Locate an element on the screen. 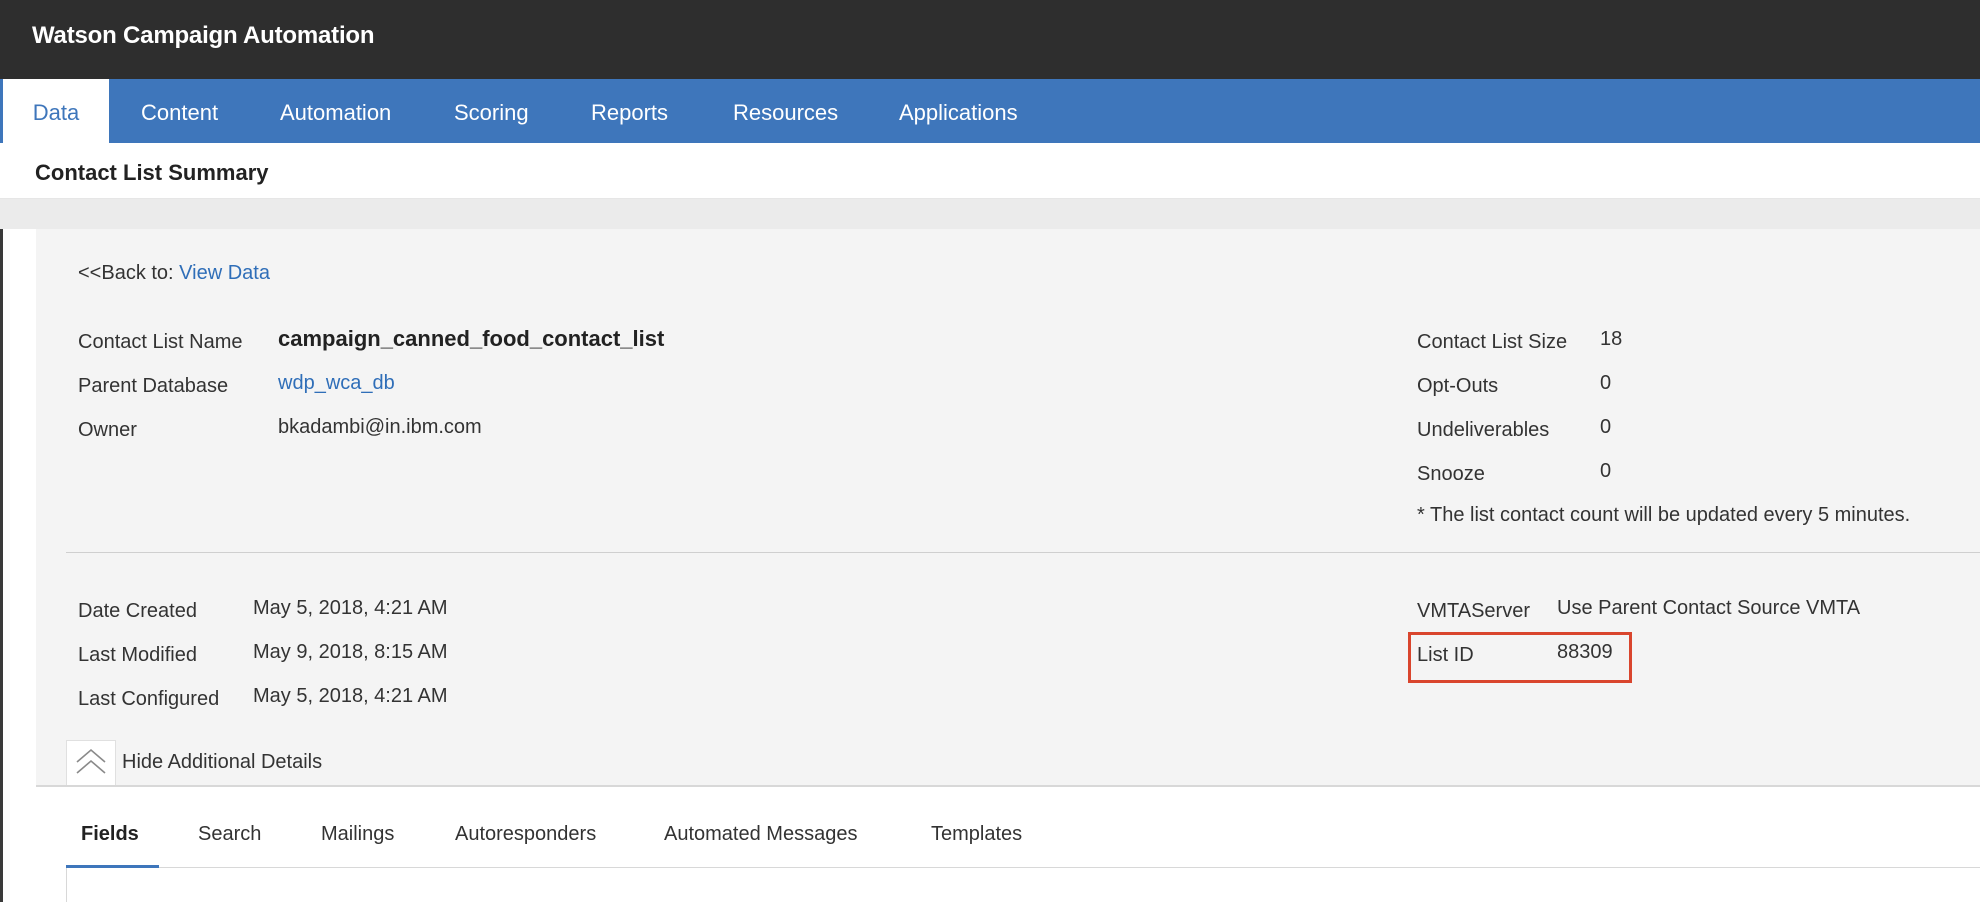 Image resolution: width=1980 pixels, height=902 pixels. section-divider is located at coordinates (1023, 552).